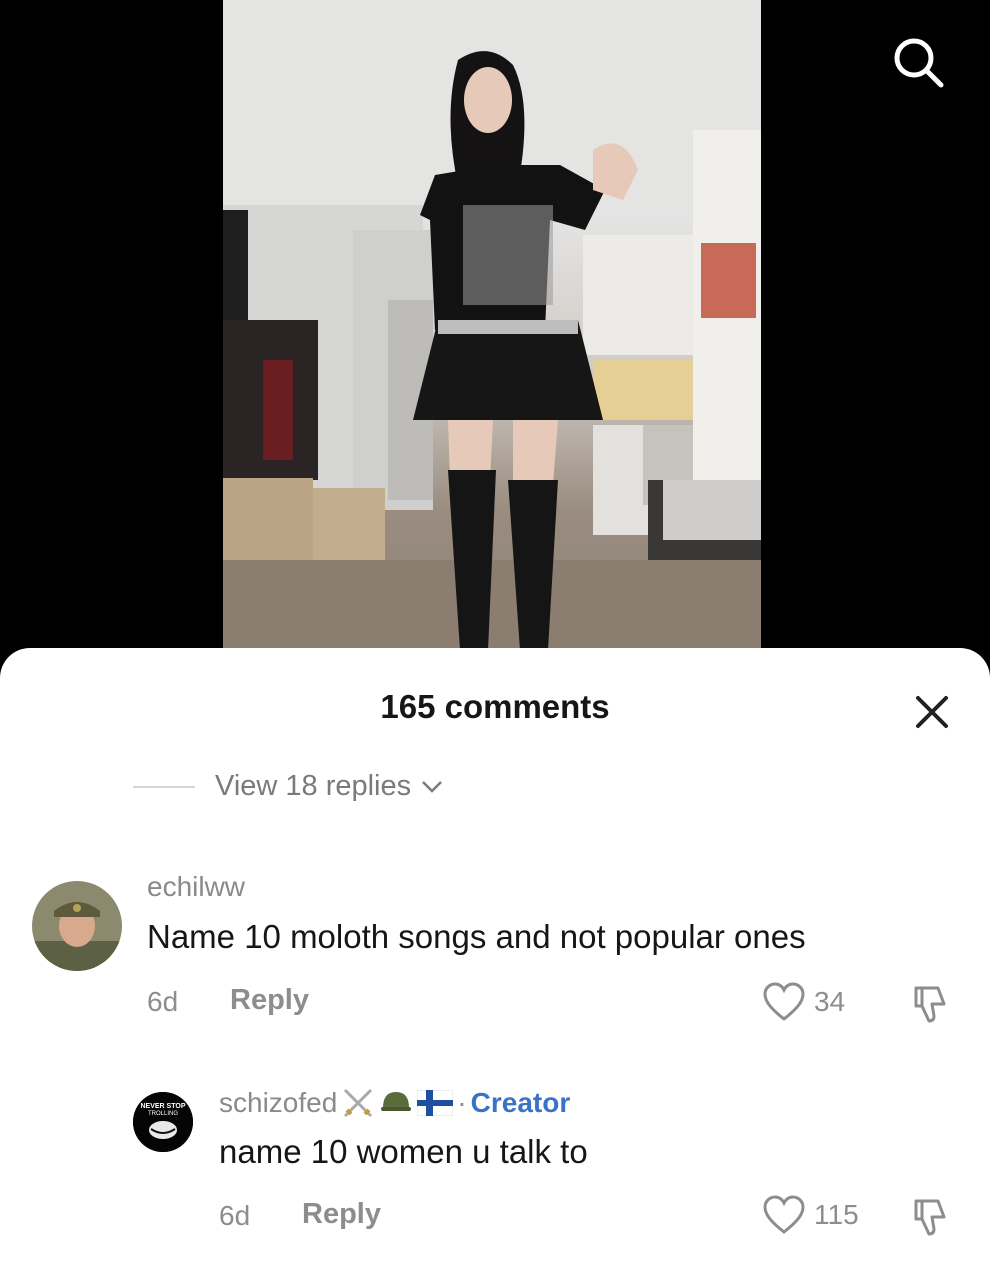 This screenshot has width=990, height=1280. I want to click on avatar: NEVER STOP TROLLING, so click(163, 1122).